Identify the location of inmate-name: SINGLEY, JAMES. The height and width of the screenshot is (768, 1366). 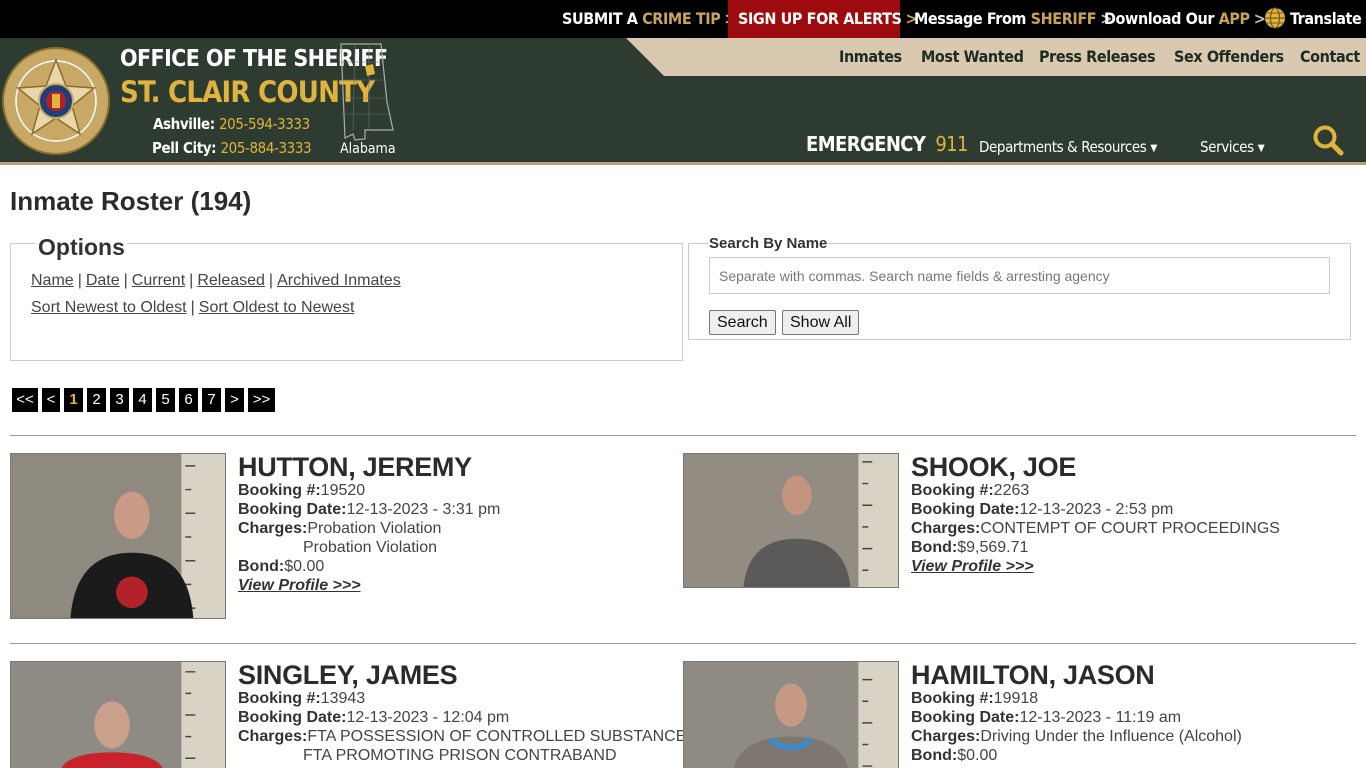
(348, 675).